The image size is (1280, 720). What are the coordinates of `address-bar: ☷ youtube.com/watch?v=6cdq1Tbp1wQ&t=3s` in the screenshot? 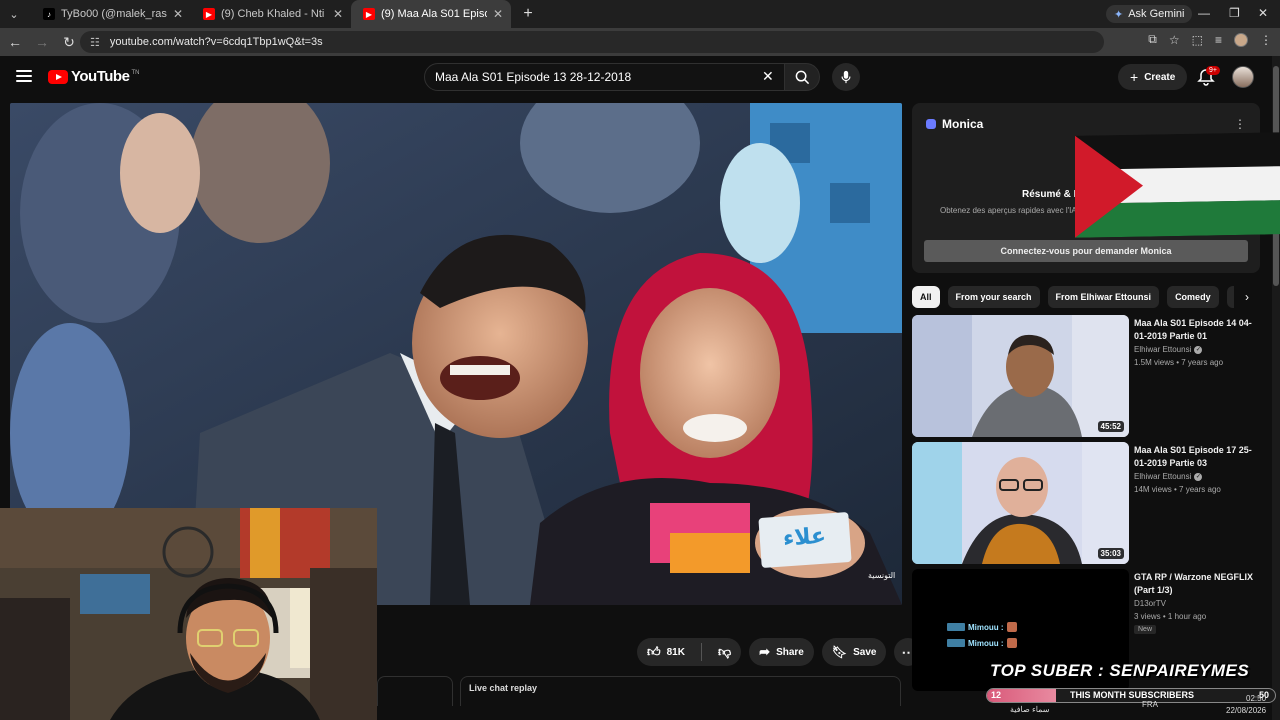 It's located at (592, 42).